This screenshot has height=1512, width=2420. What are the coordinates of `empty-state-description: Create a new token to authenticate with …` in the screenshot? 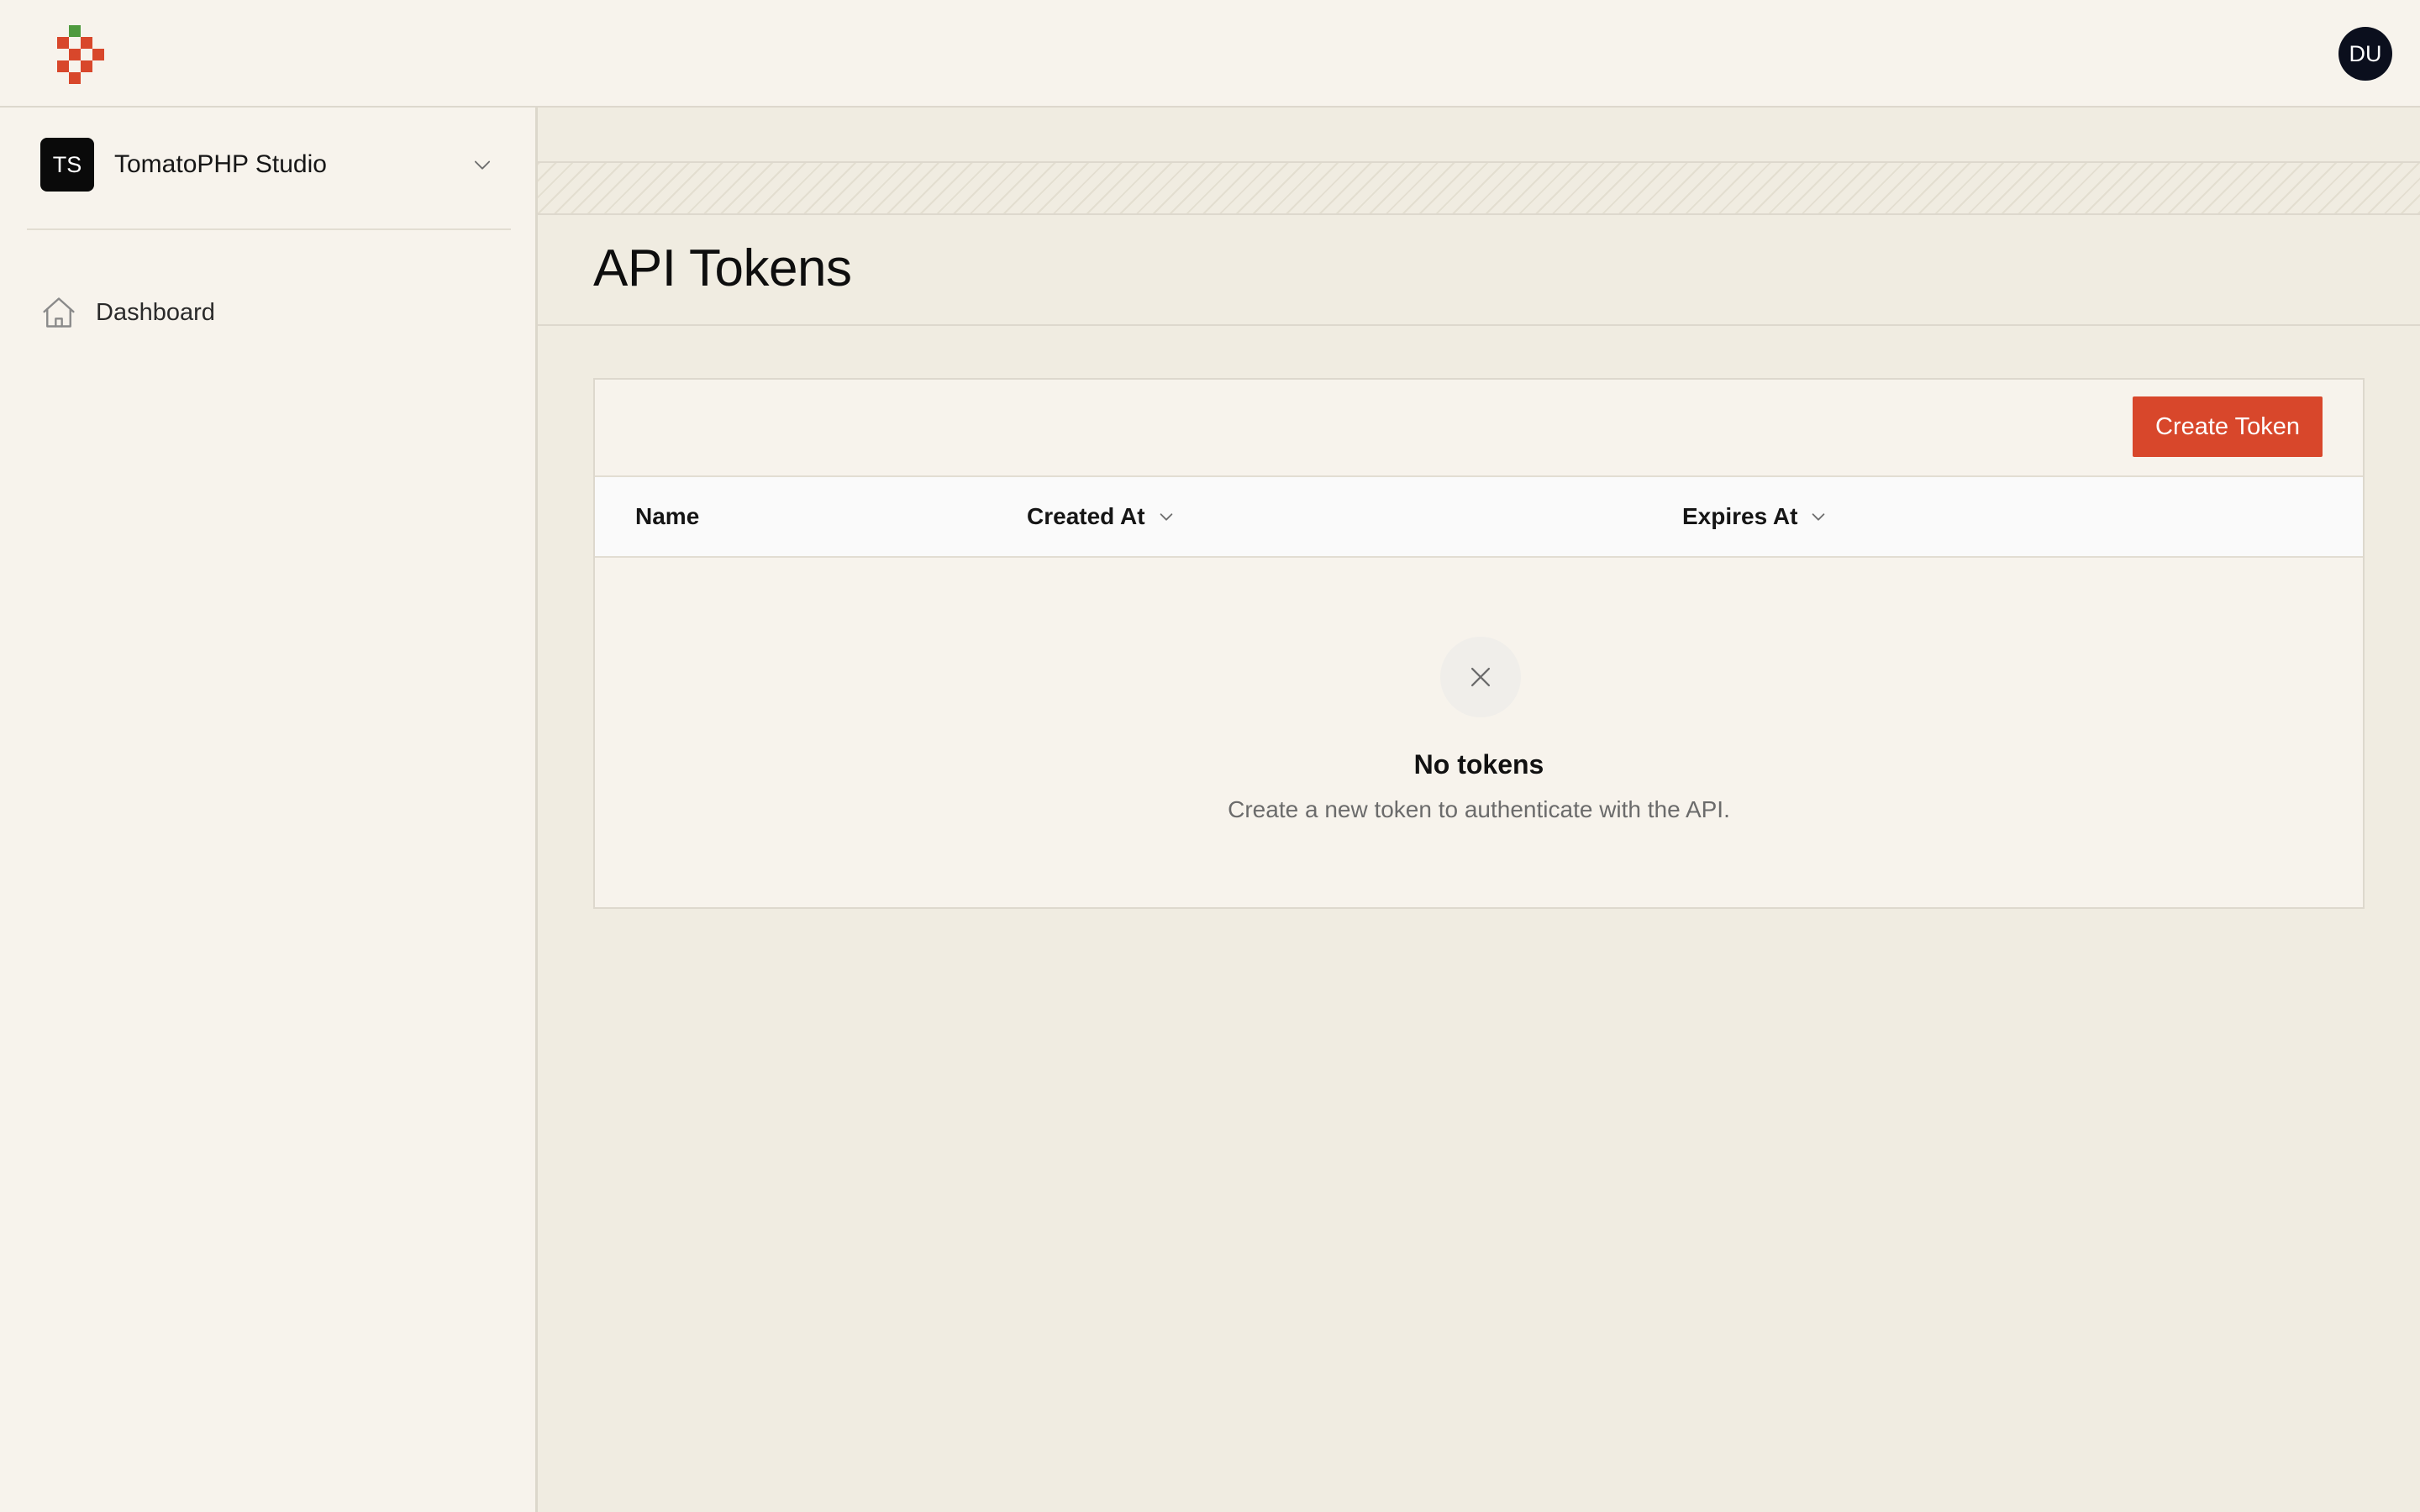 It's located at (1479, 809).